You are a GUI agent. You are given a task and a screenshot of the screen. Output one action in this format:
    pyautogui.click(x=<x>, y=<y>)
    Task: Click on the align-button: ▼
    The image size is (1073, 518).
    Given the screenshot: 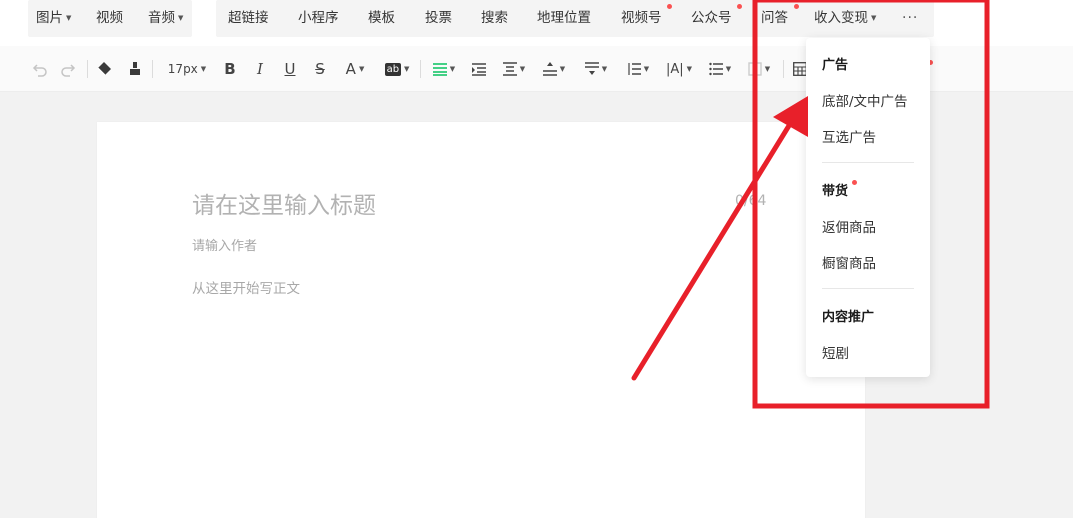 What is the action you would take?
    pyautogui.click(x=444, y=69)
    